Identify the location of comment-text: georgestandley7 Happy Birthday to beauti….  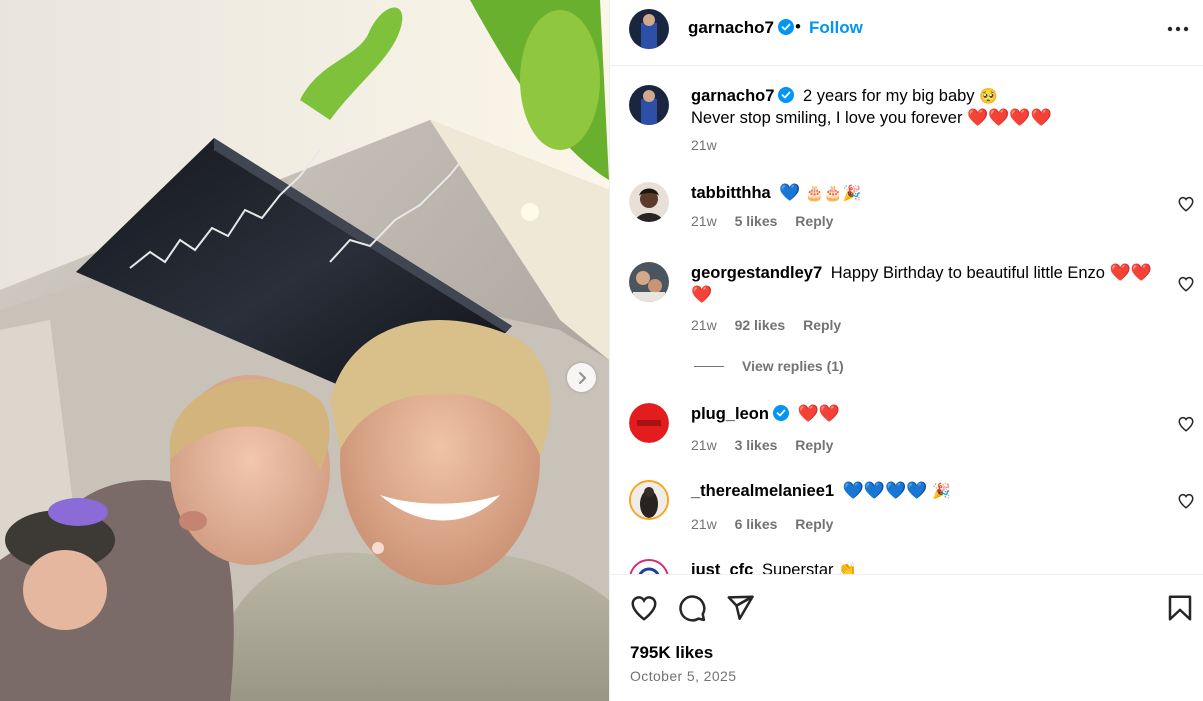
(926, 284).